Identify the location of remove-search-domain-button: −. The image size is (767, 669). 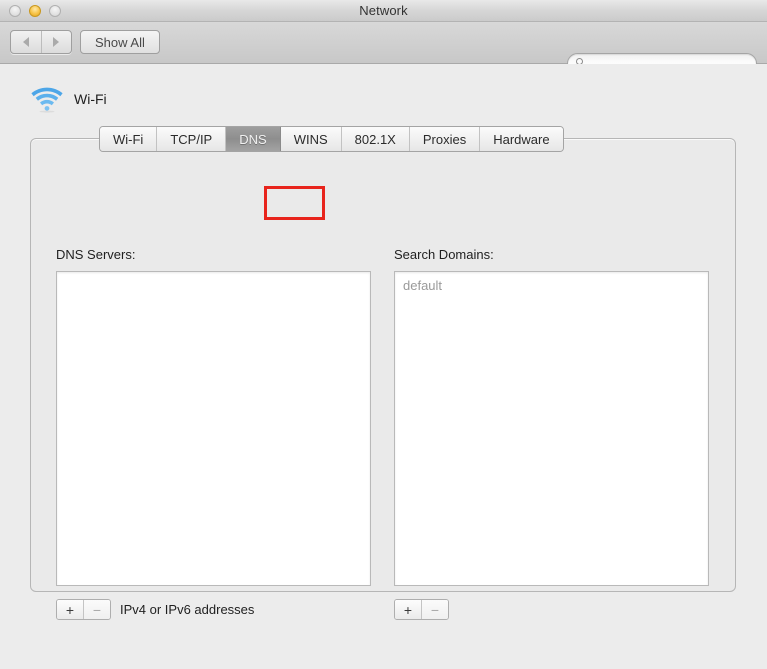
(434, 609).